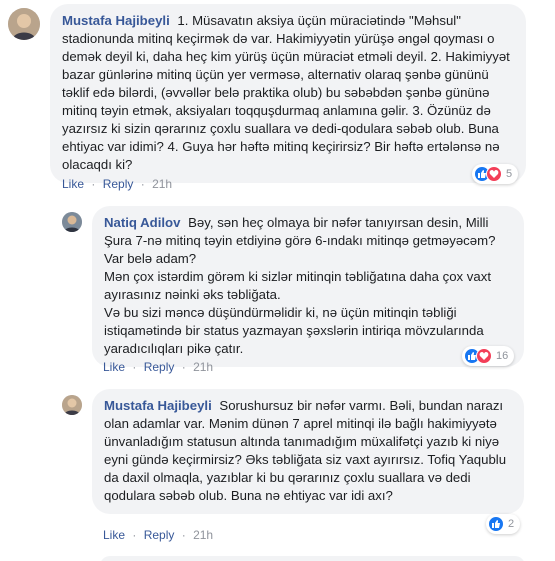 This screenshot has height=561, width=555. What do you see at coordinates (502, 356) in the screenshot?
I see `reaction-count: 16` at bounding box center [502, 356].